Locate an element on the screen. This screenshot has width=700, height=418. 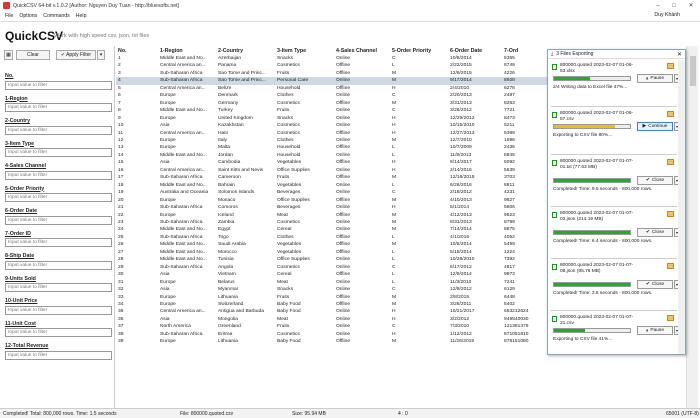
play-icon: ▶ is located at coordinates (644, 126).